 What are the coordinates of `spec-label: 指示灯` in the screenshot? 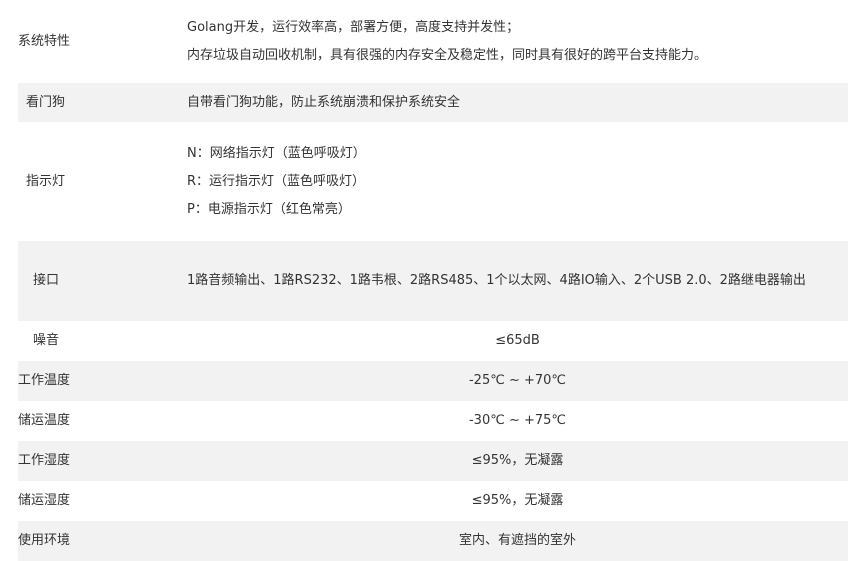 It's located at (102, 181).